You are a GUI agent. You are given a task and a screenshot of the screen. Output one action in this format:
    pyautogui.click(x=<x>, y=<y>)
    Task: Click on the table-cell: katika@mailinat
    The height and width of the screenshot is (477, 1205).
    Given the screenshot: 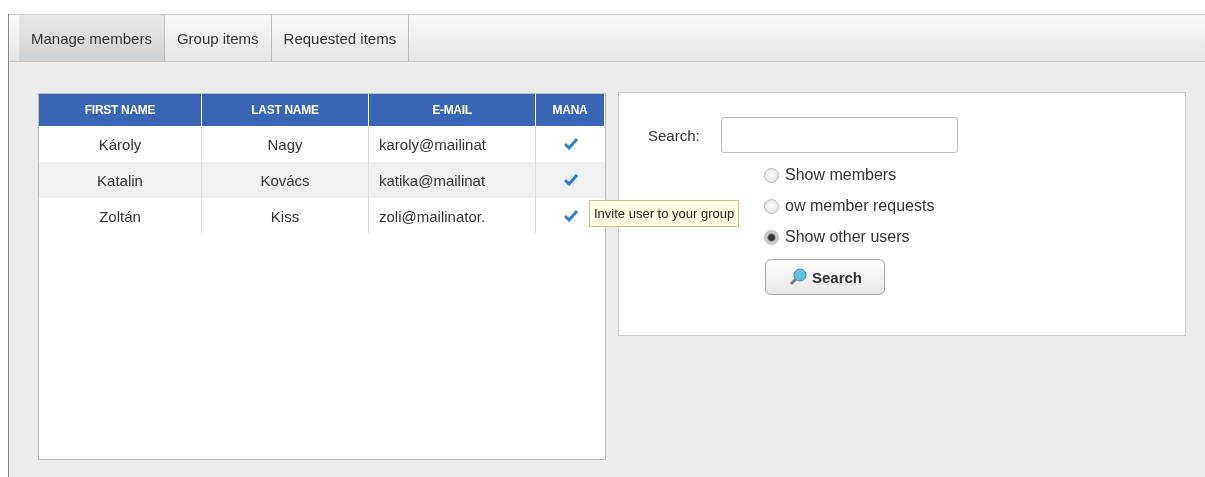 What is the action you would take?
    pyautogui.click(x=452, y=180)
    